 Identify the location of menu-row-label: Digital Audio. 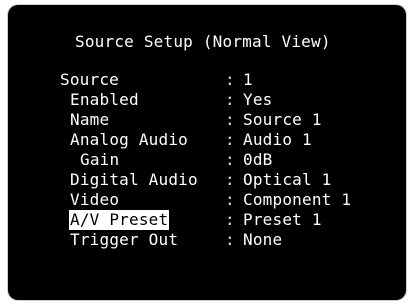
(134, 179).